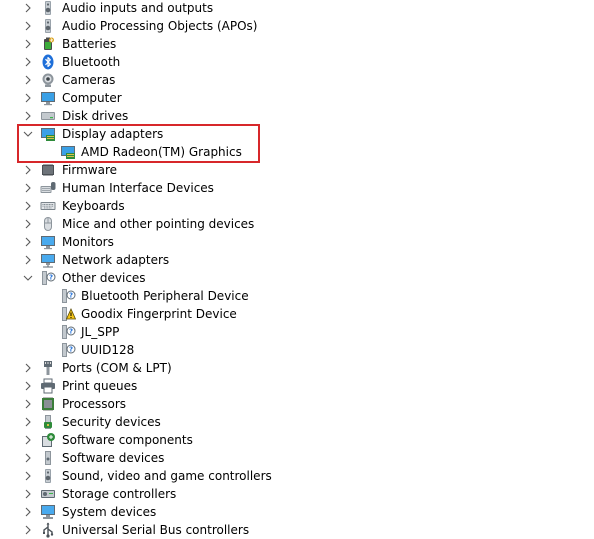 This screenshot has width=594, height=539. Describe the element at coordinates (48, 44) in the screenshot. I see `battery-icon` at that location.